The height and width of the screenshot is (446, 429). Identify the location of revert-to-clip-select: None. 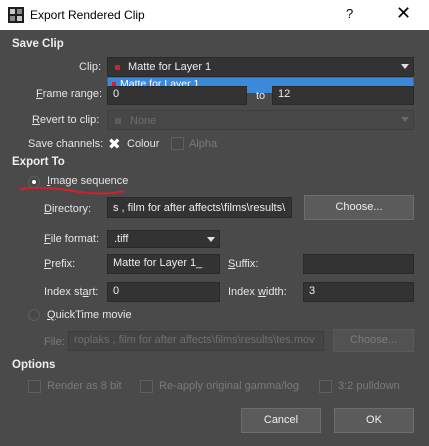
(260, 120).